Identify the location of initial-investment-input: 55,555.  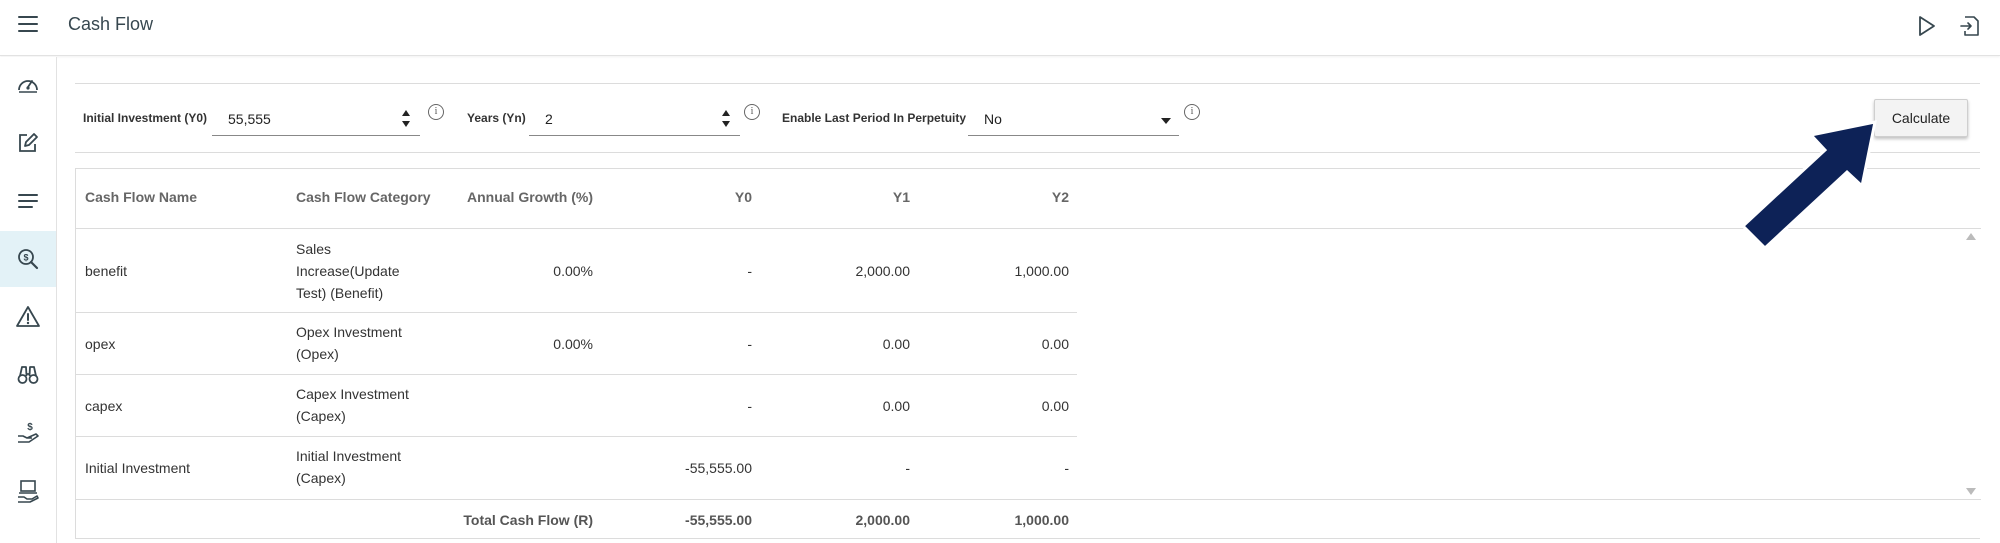
(316, 121).